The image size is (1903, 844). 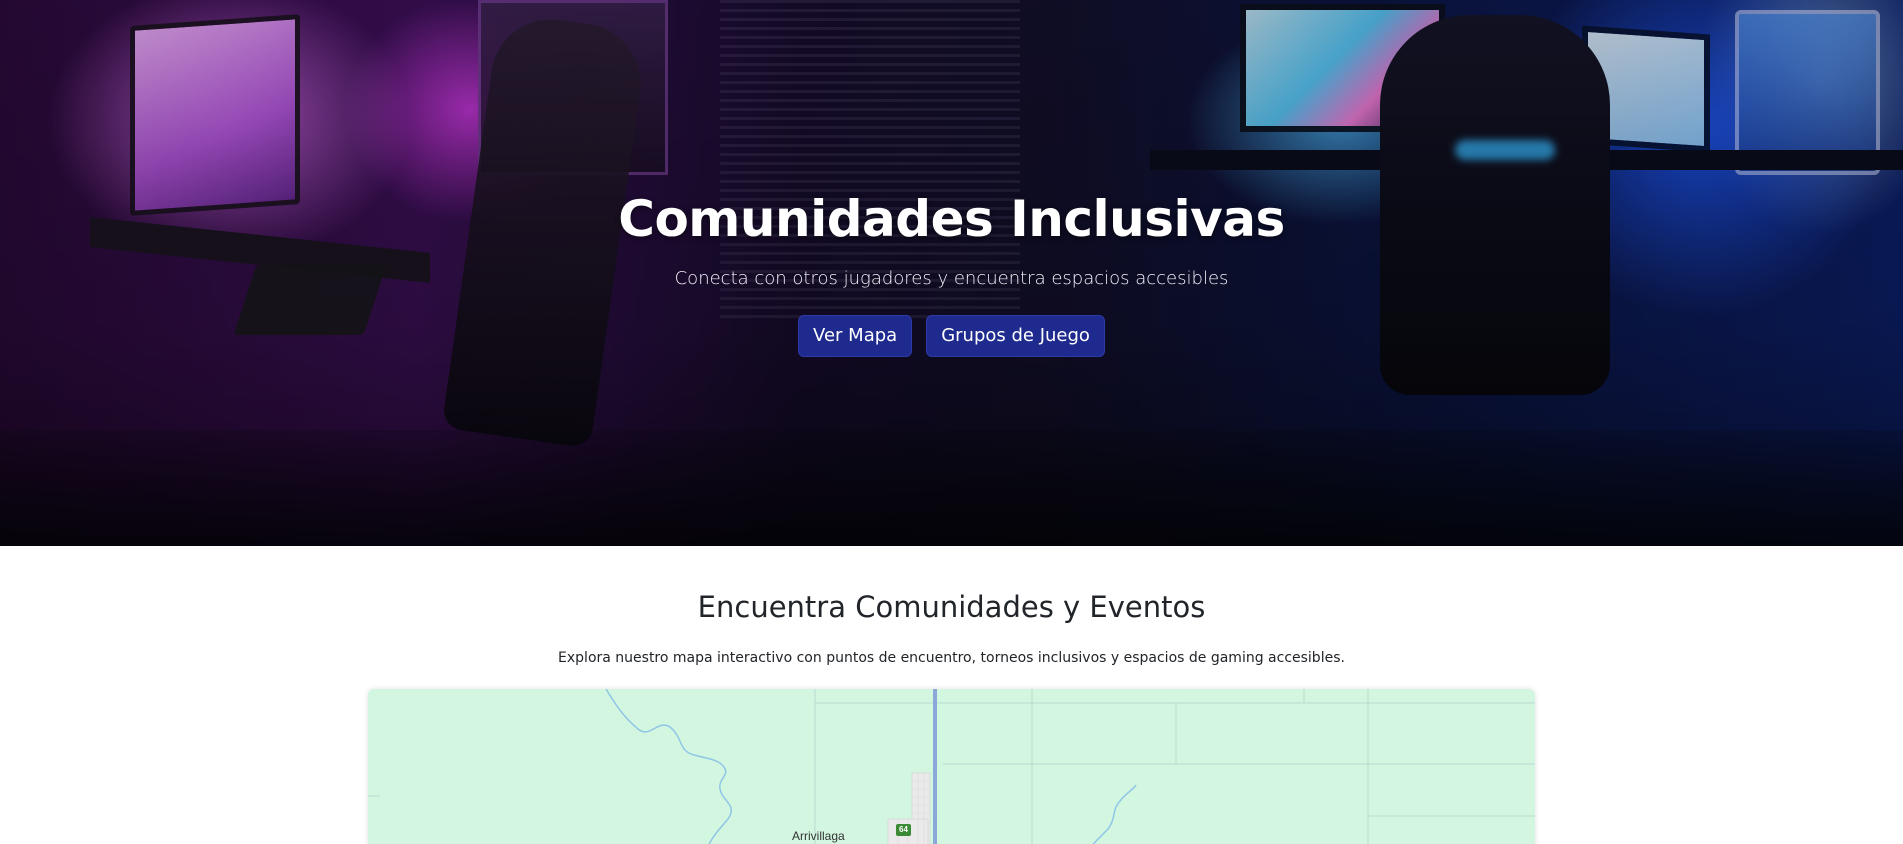 What do you see at coordinates (855, 336) in the screenshot?
I see `ver-mapa-button: Ver Mapa` at bounding box center [855, 336].